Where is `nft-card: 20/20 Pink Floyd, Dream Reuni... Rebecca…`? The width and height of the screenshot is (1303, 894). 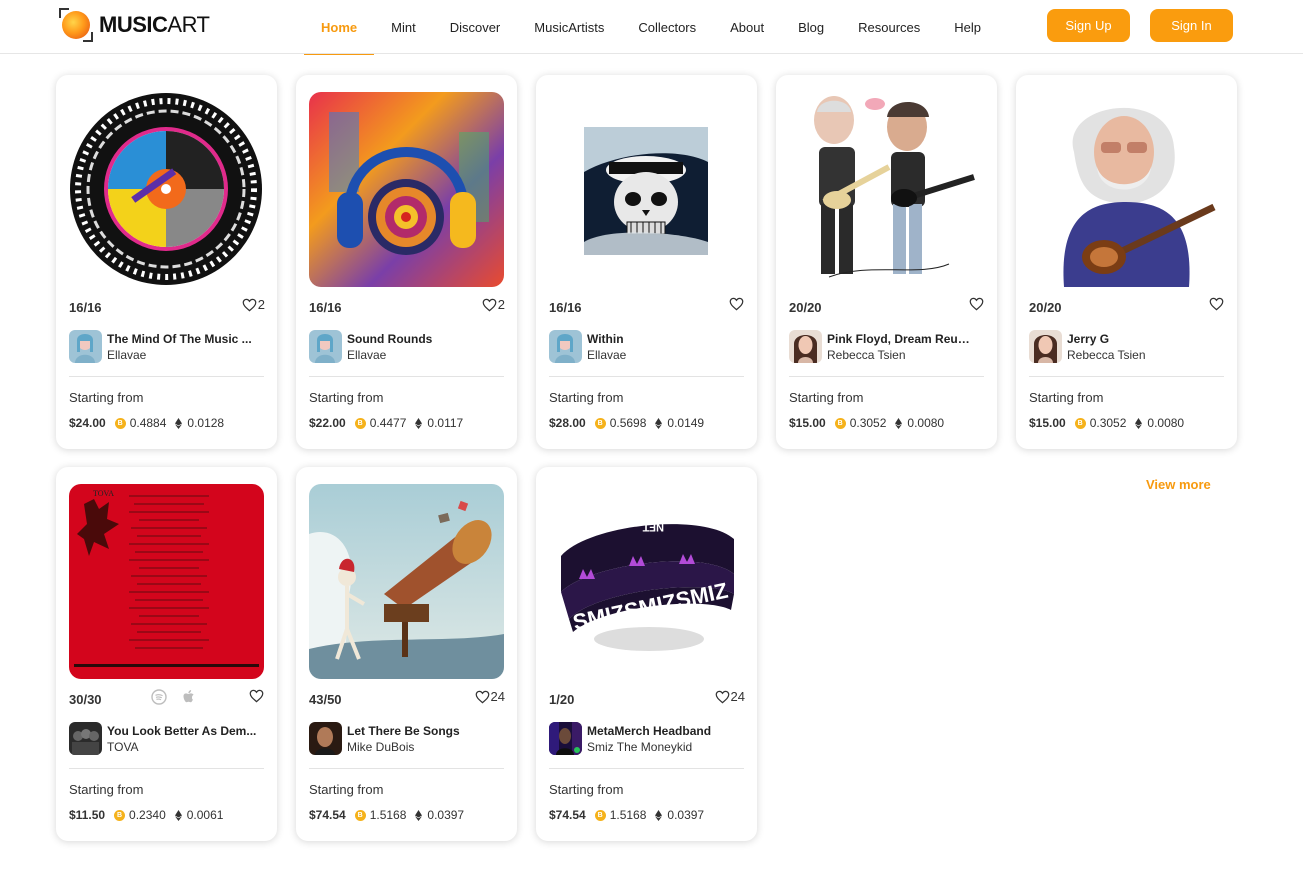
nft-card: 20/20 Pink Floyd, Dream Reuni... Rebecca… is located at coordinates (886, 262).